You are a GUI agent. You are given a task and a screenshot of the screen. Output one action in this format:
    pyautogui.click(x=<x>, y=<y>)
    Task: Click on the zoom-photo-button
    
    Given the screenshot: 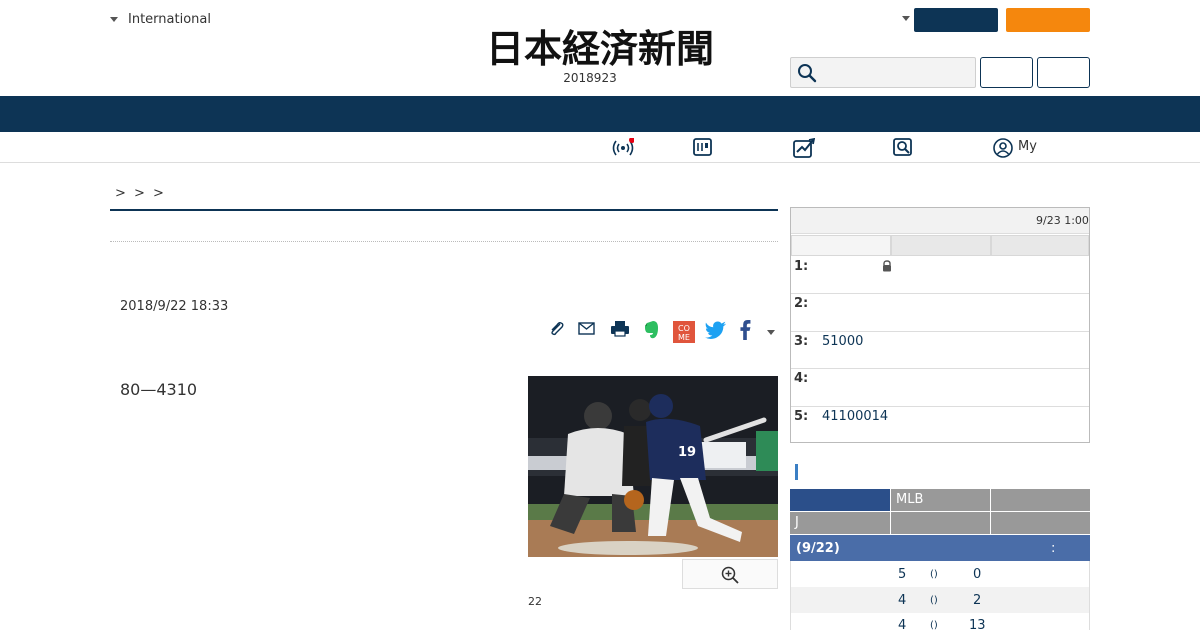 What is the action you would take?
    pyautogui.click(x=730, y=574)
    